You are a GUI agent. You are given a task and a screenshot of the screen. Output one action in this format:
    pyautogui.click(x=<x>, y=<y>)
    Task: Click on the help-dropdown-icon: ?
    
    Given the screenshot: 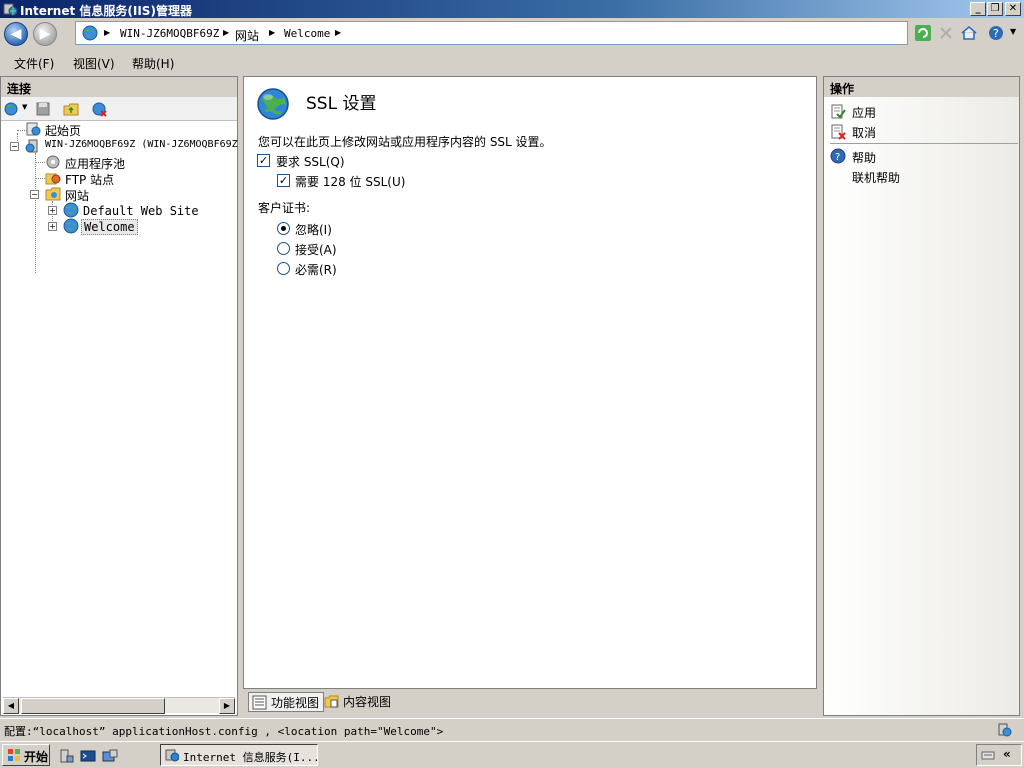 What is the action you would take?
    pyautogui.click(x=997, y=33)
    